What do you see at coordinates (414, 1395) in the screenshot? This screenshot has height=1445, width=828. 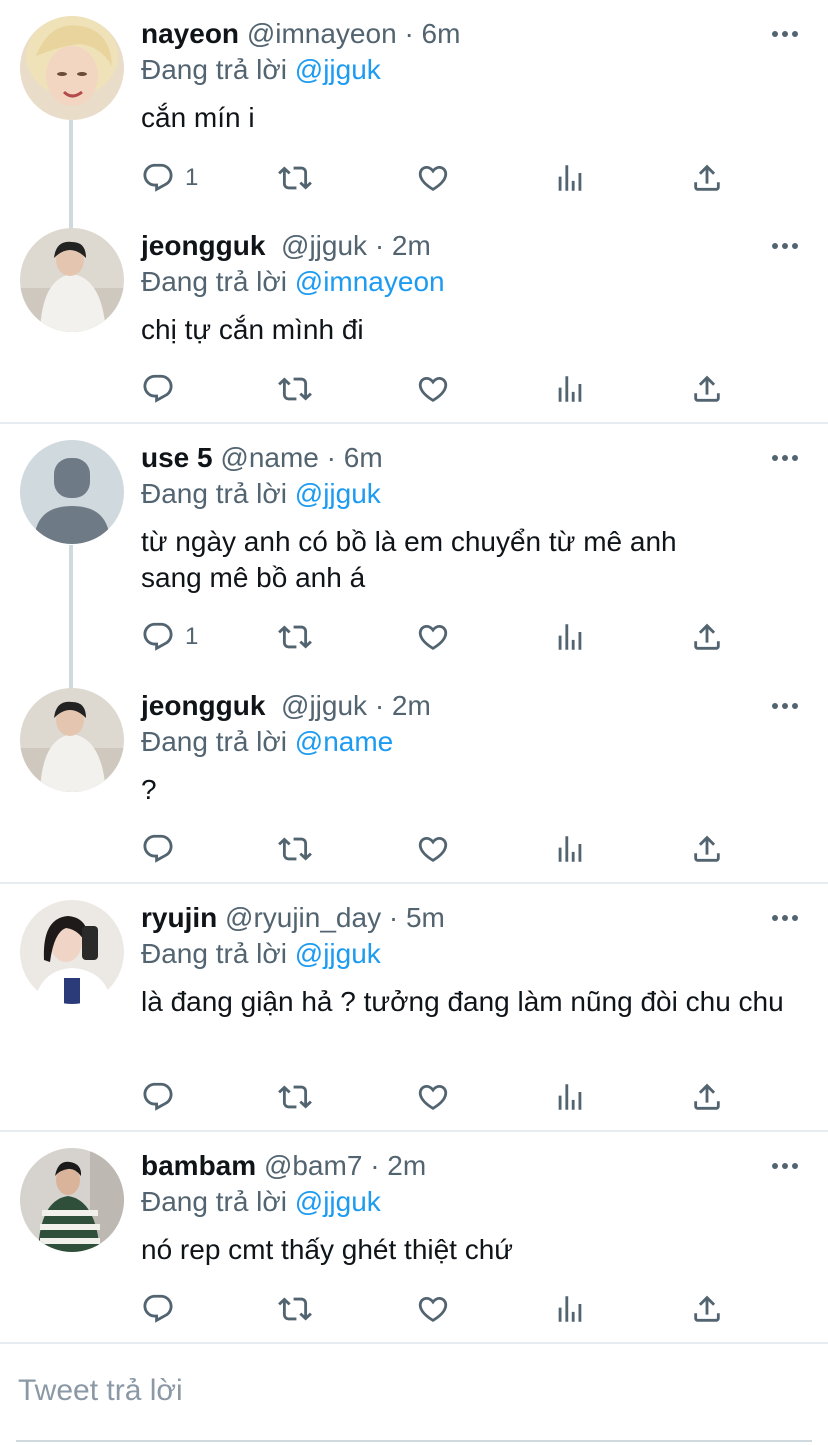 I see `reply-compose: Tweet trả lời` at bounding box center [414, 1395].